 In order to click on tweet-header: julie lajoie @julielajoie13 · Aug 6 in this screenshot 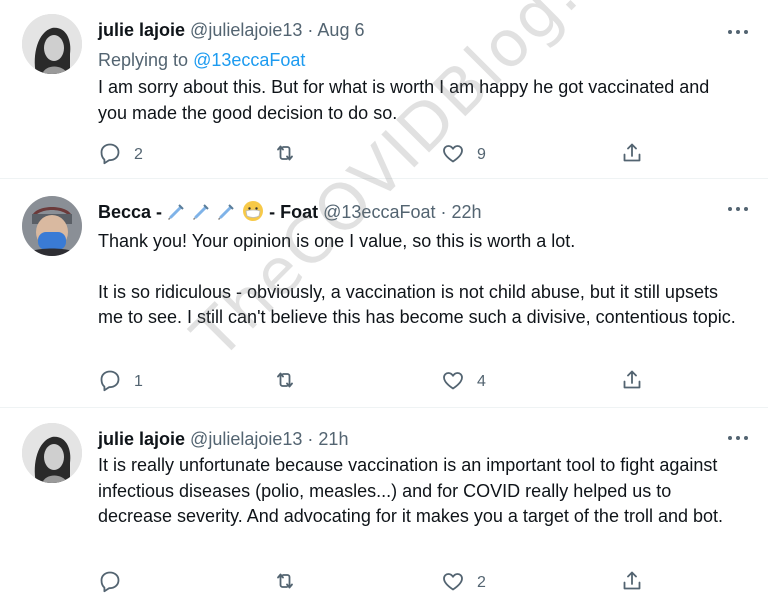, I will do `click(231, 30)`.